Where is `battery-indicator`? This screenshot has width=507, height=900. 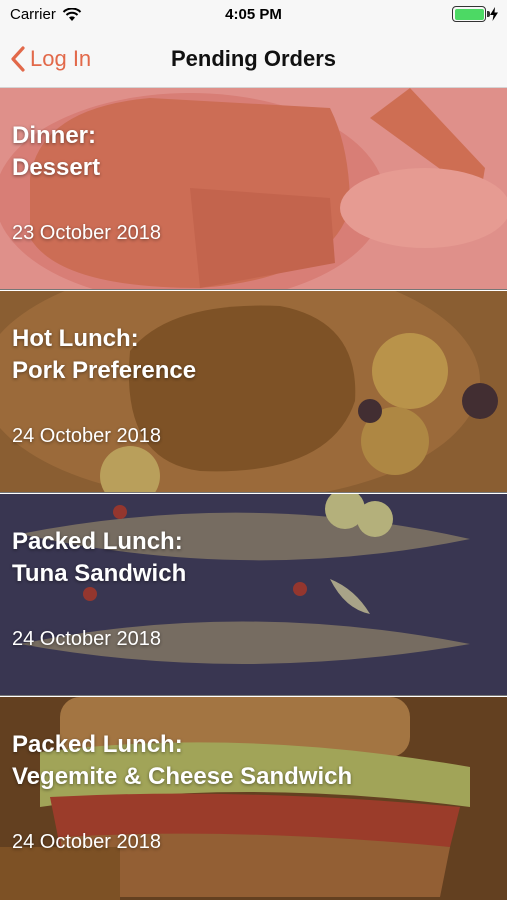 battery-indicator is located at coordinates (475, 14).